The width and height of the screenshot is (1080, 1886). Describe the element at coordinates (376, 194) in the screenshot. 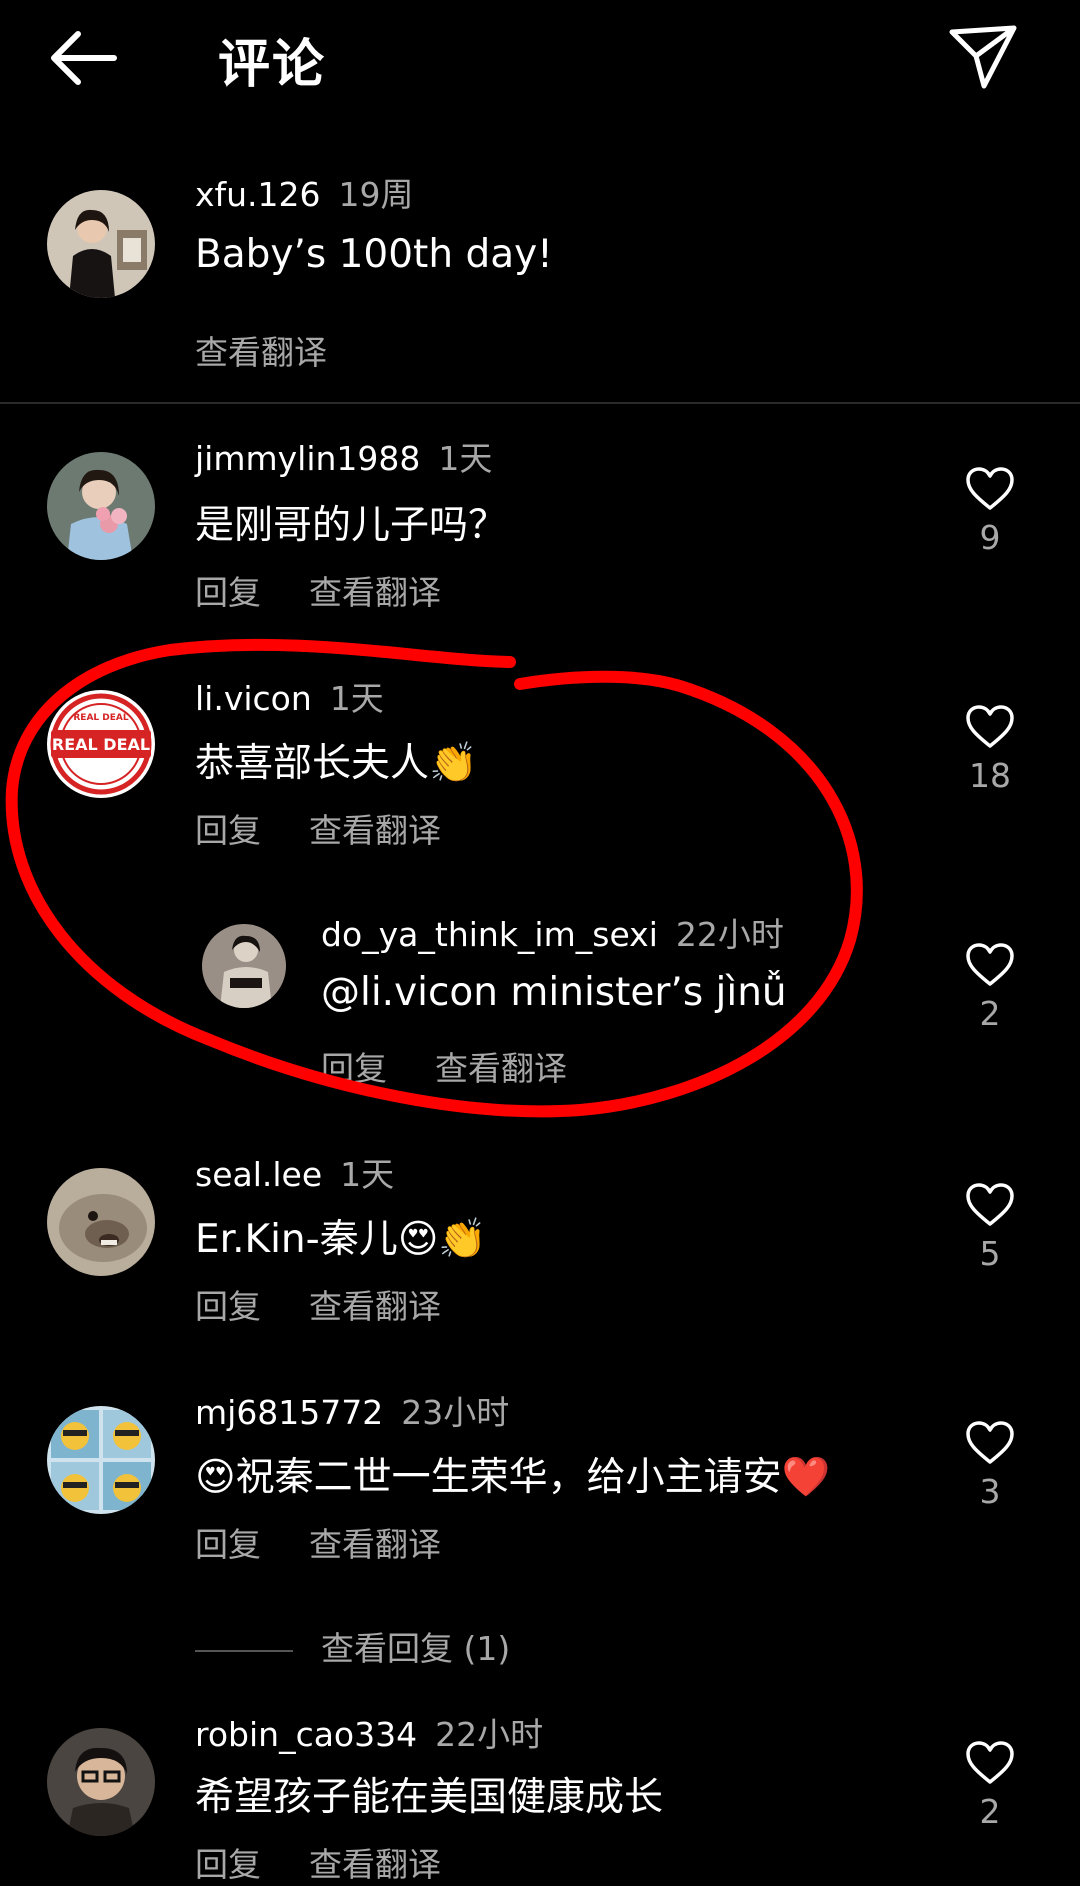

I see `timestamp: 19周` at that location.